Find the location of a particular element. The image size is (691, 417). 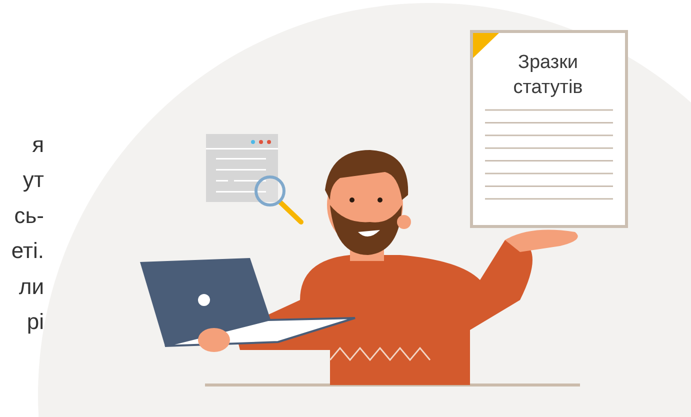

document-title: Зразки статутів is located at coordinates (548, 75).